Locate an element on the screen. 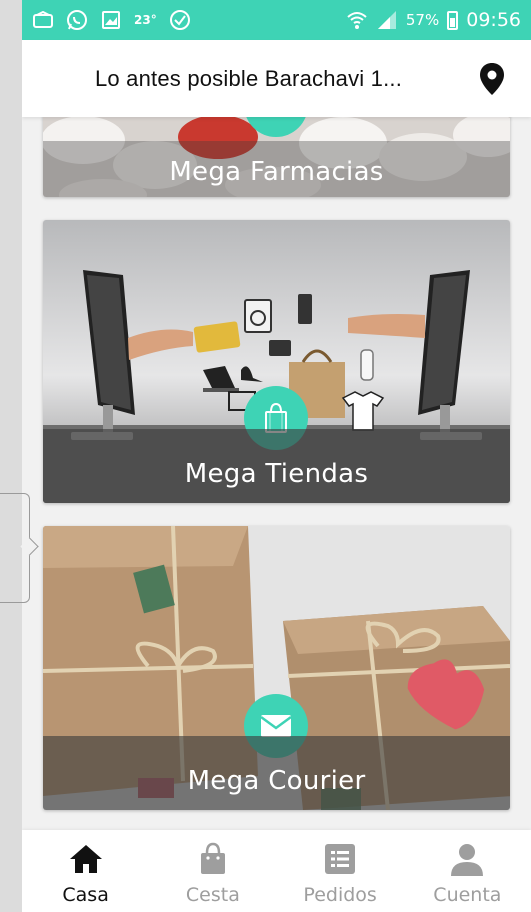 The height and width of the screenshot is (912, 531). nav-item-pedidos: Pedidos is located at coordinates (340, 871).